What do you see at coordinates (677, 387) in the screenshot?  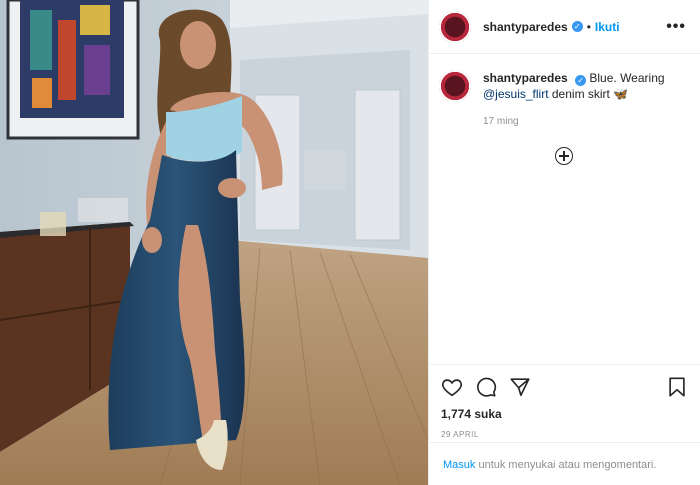 I see `bookmark-icon` at bounding box center [677, 387].